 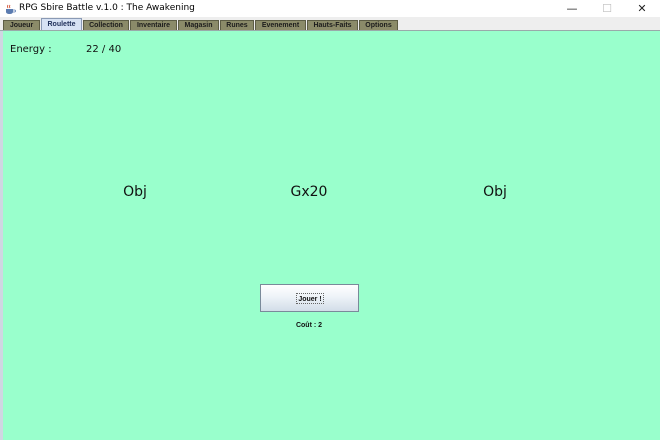 What do you see at coordinates (642, 8) in the screenshot?
I see `close-button: ✕` at bounding box center [642, 8].